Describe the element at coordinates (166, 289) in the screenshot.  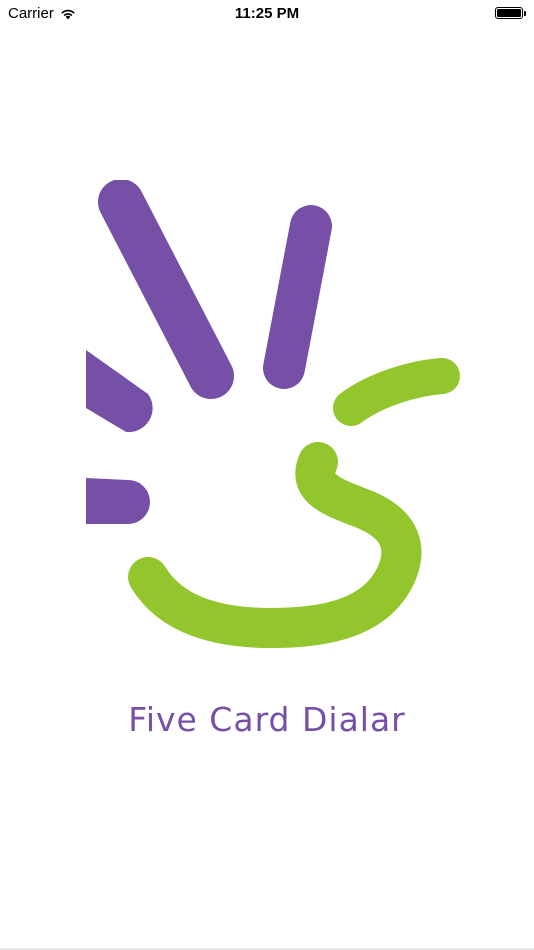
I see `logo-ray-top` at that location.